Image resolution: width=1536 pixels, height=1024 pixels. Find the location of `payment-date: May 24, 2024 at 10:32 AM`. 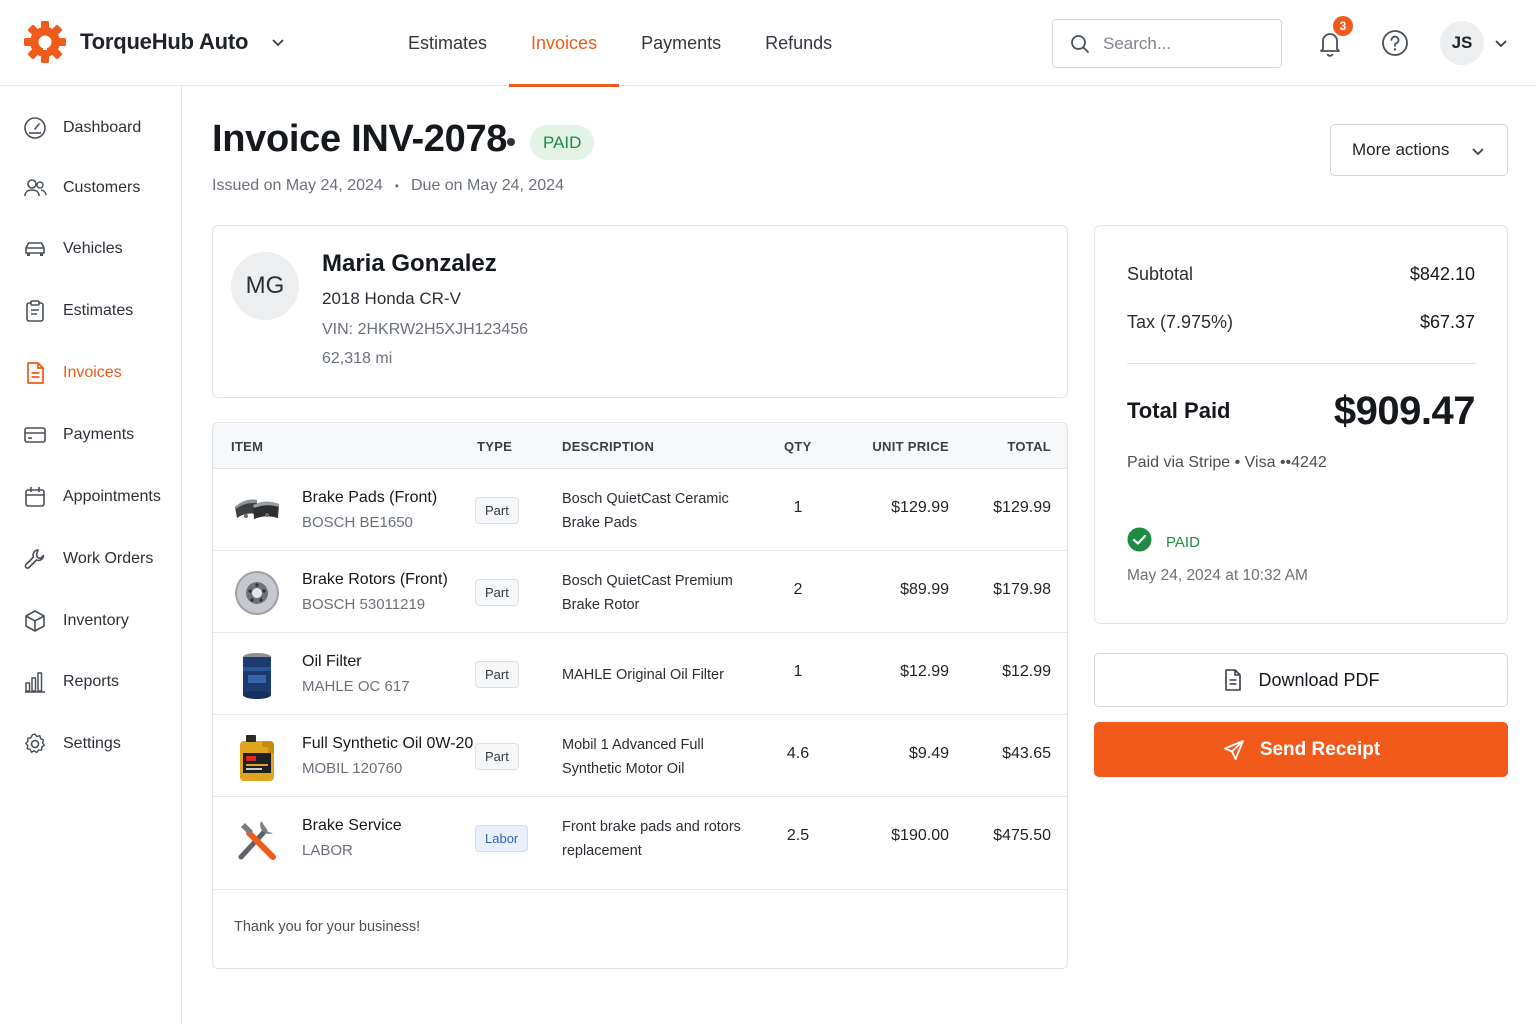

payment-date: May 24, 2024 at 10:32 AM is located at coordinates (1217, 575).